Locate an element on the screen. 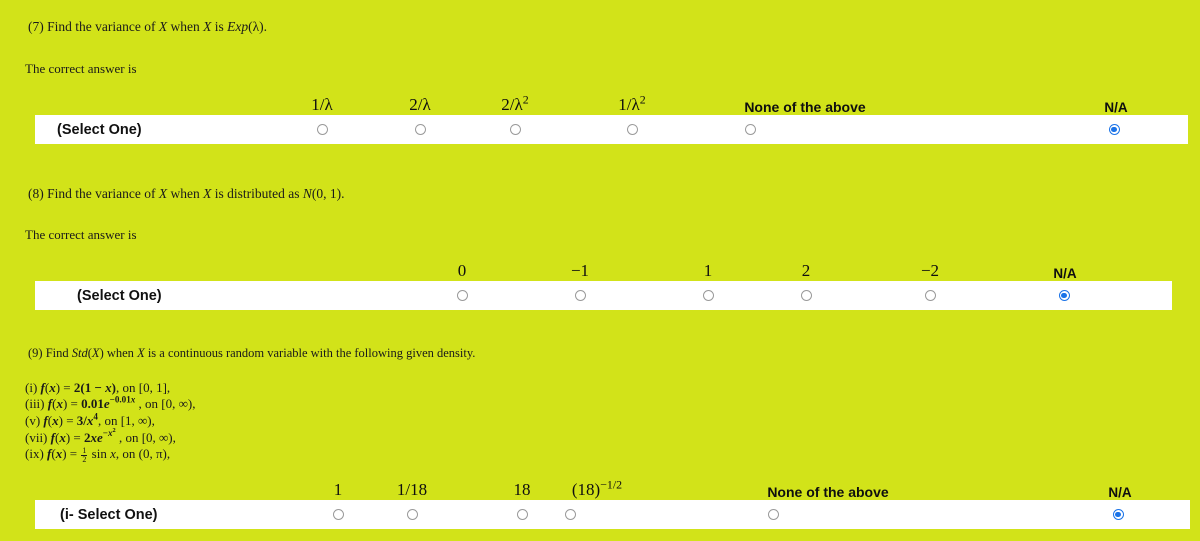 This screenshot has height=541, width=1200. question-9-option-headers: 1 1/18 18 (18)−1/2 None of the above N/A is located at coordinates (600, 487).